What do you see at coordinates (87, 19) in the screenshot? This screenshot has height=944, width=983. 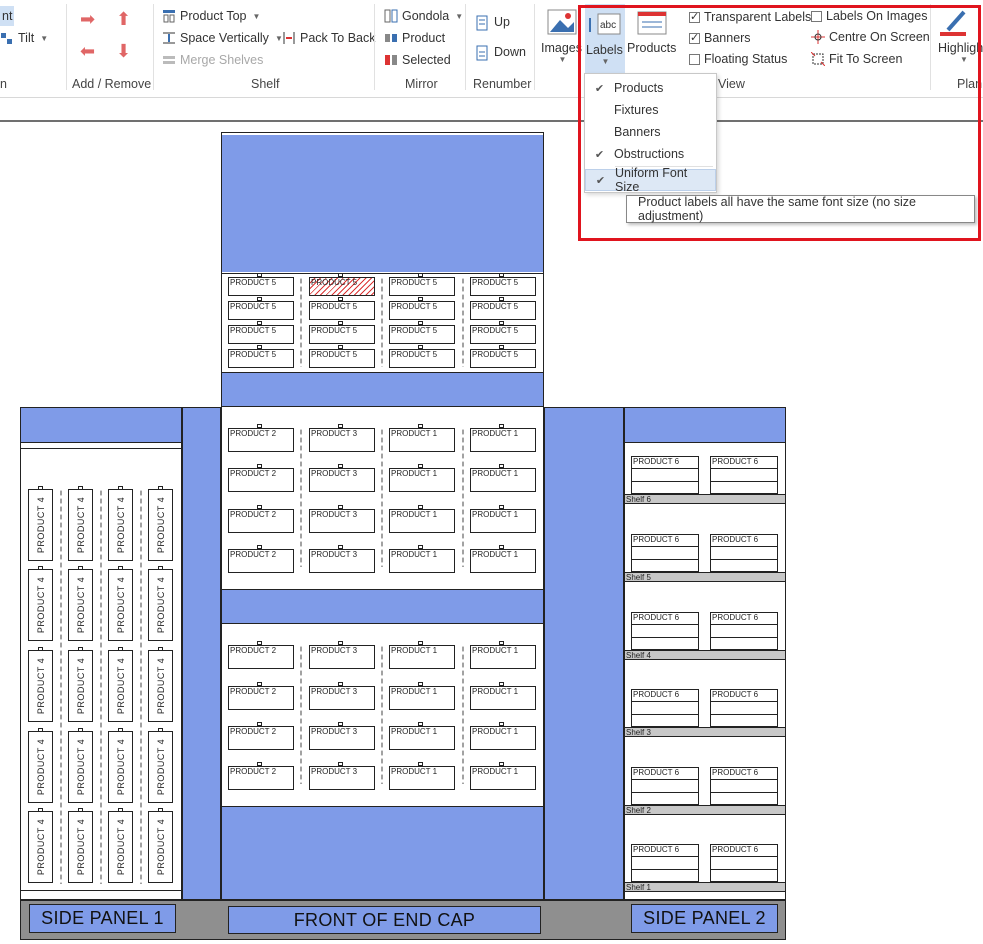 I see `add-left-button: ➡` at bounding box center [87, 19].